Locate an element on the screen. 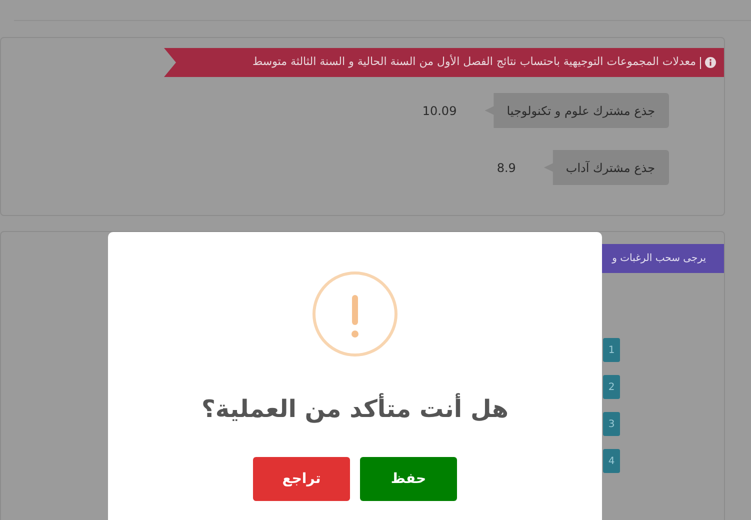  group-tag: جذع مشترك آداب is located at coordinates (606, 167).